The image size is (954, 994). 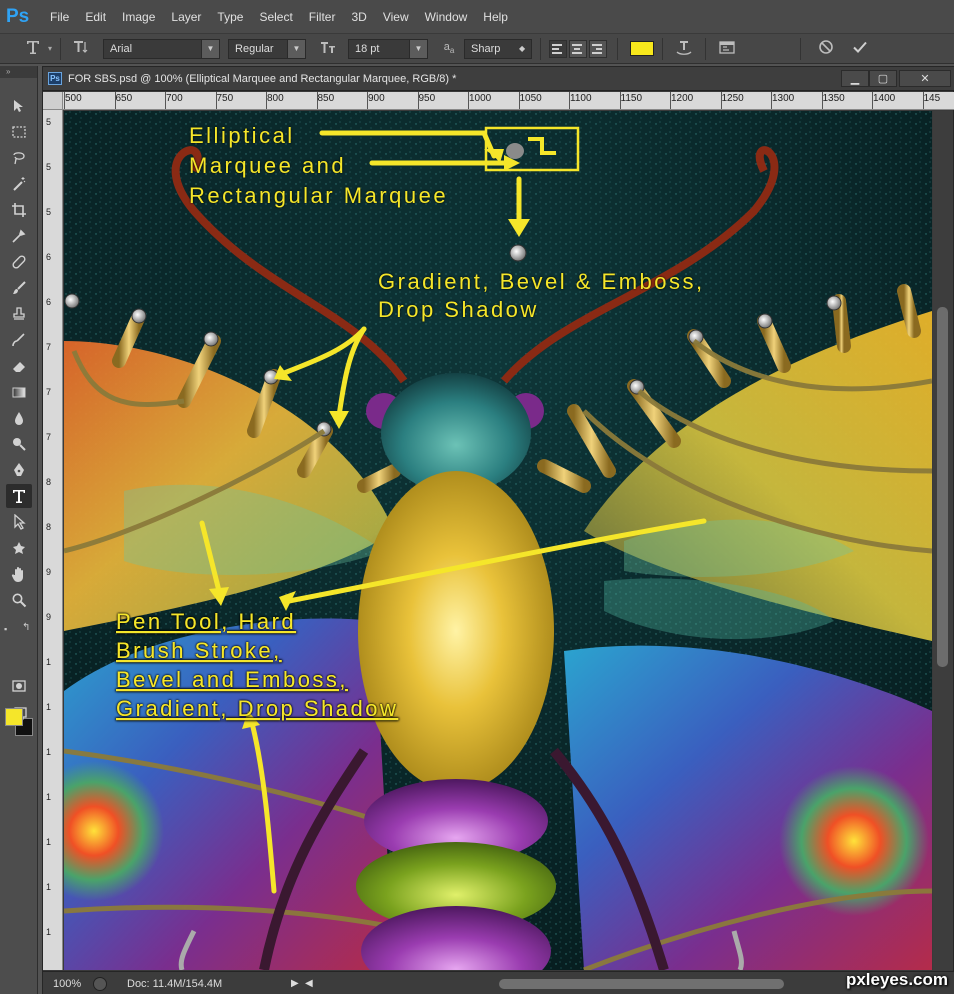 I want to click on minimize-icon: ▁, so click(x=855, y=78).